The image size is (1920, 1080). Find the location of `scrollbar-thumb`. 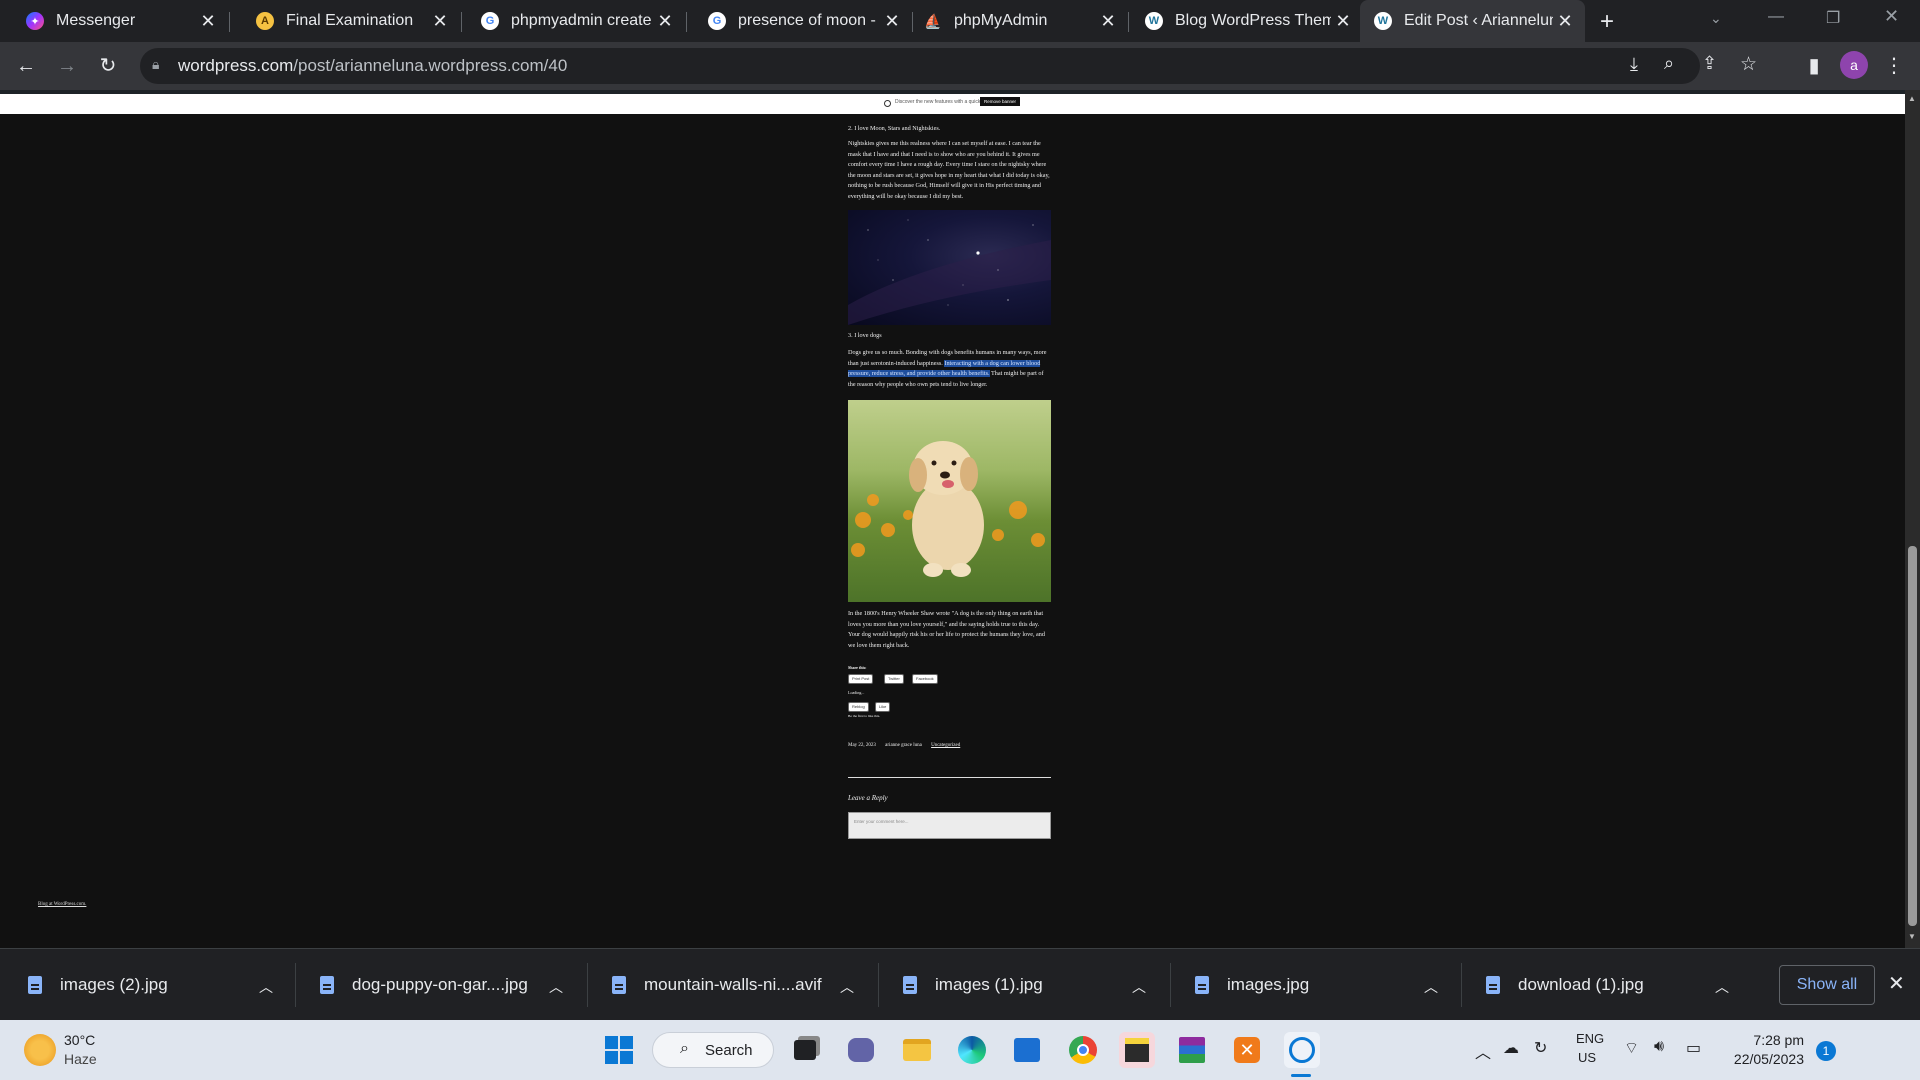

scrollbar-thumb is located at coordinates (1912, 736).